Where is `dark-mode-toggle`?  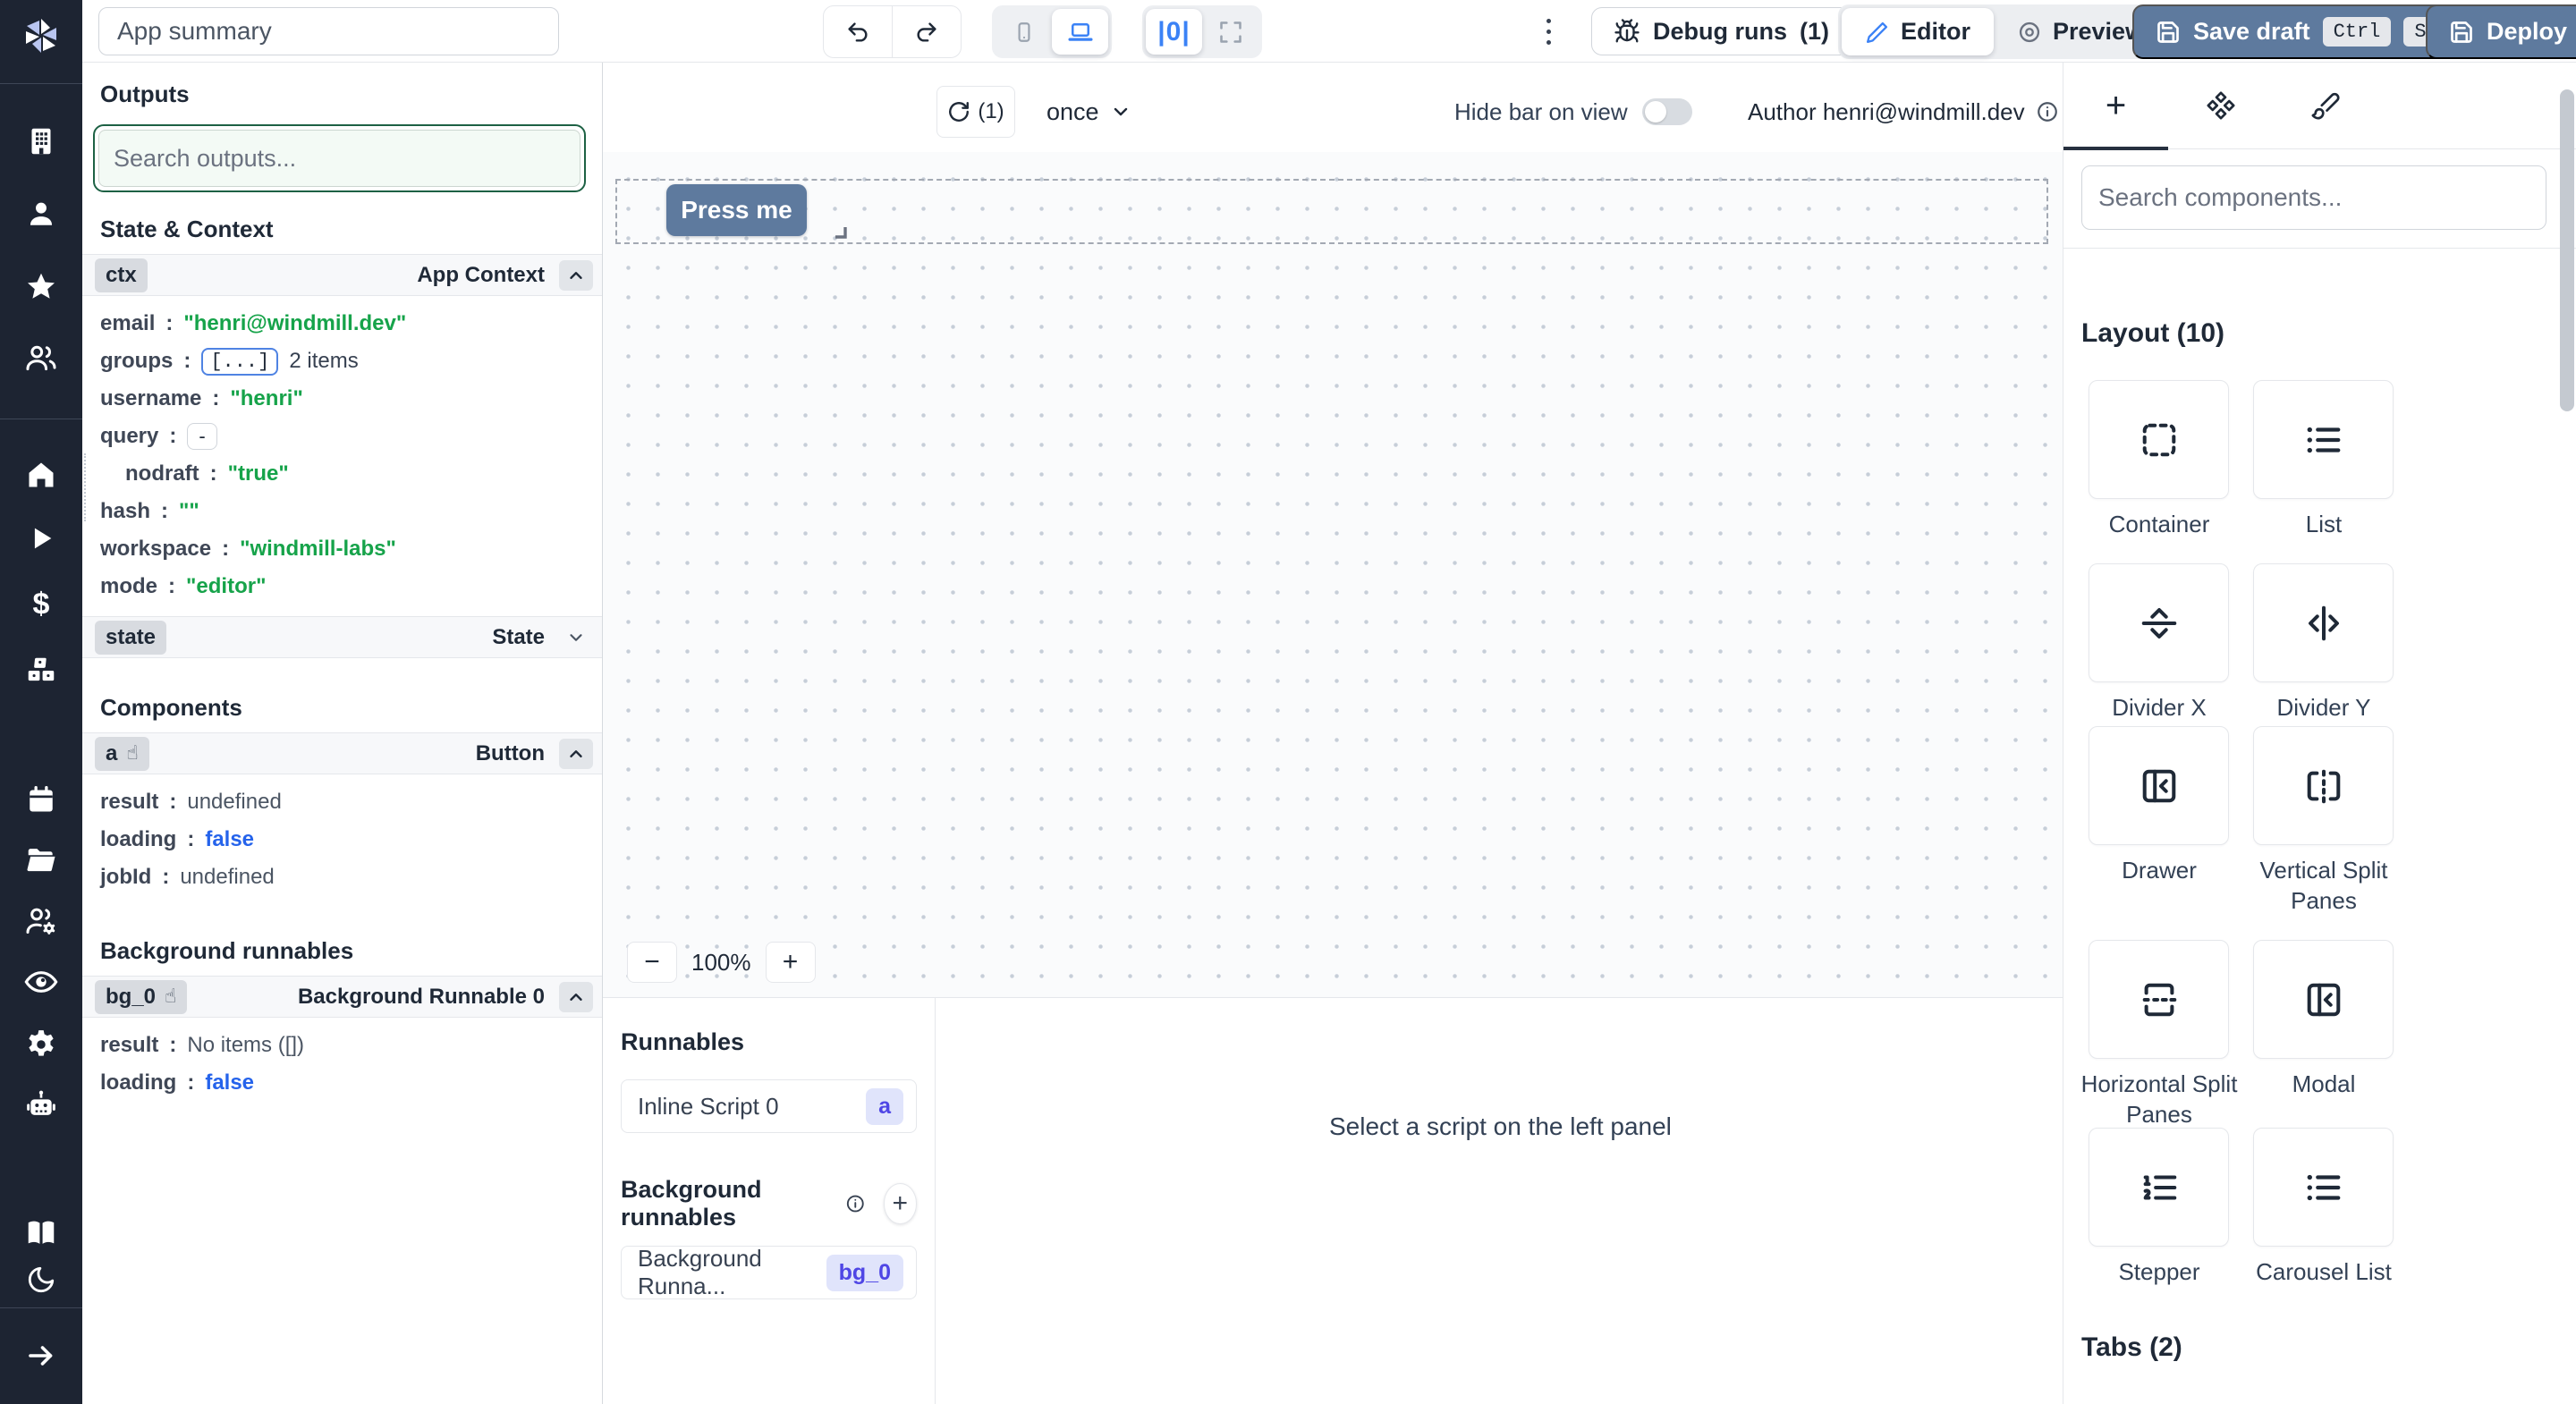 dark-mode-toggle is located at coordinates (41, 1279).